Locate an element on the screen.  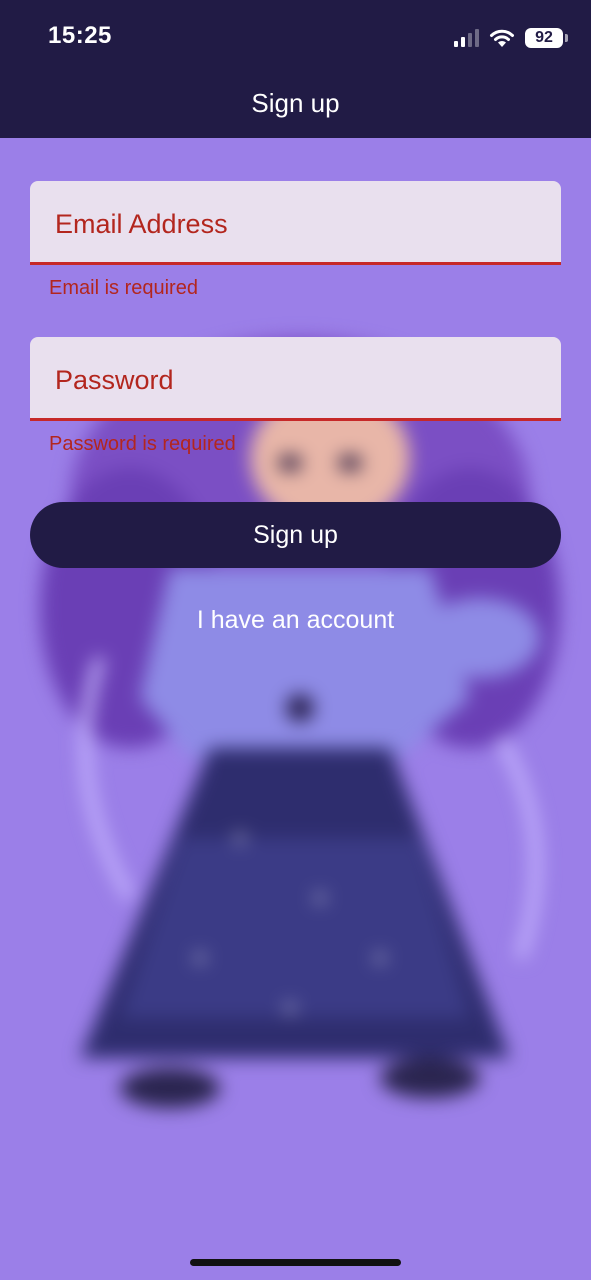
email-field: Email Address is located at coordinates (295, 223).